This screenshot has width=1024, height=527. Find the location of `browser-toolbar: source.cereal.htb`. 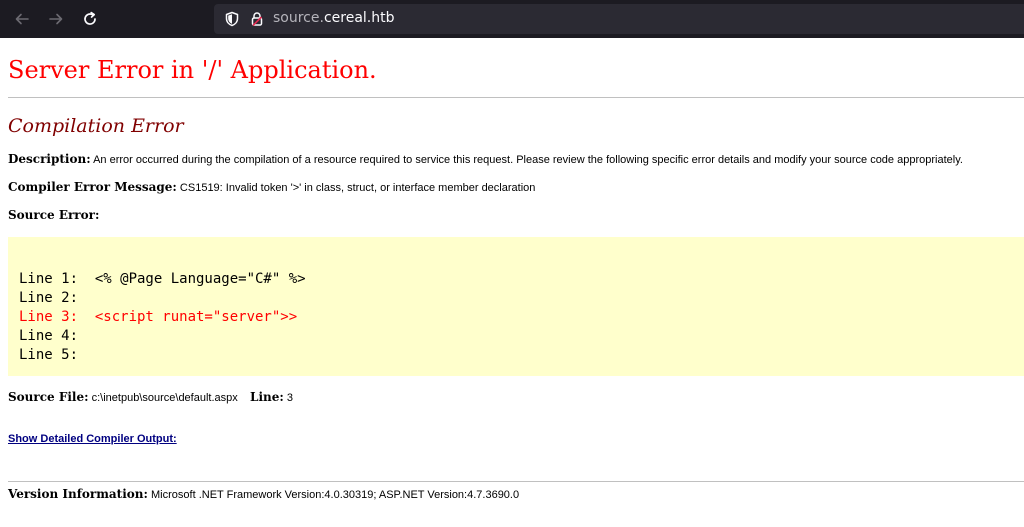

browser-toolbar: source.cereal.htb is located at coordinates (512, 19).